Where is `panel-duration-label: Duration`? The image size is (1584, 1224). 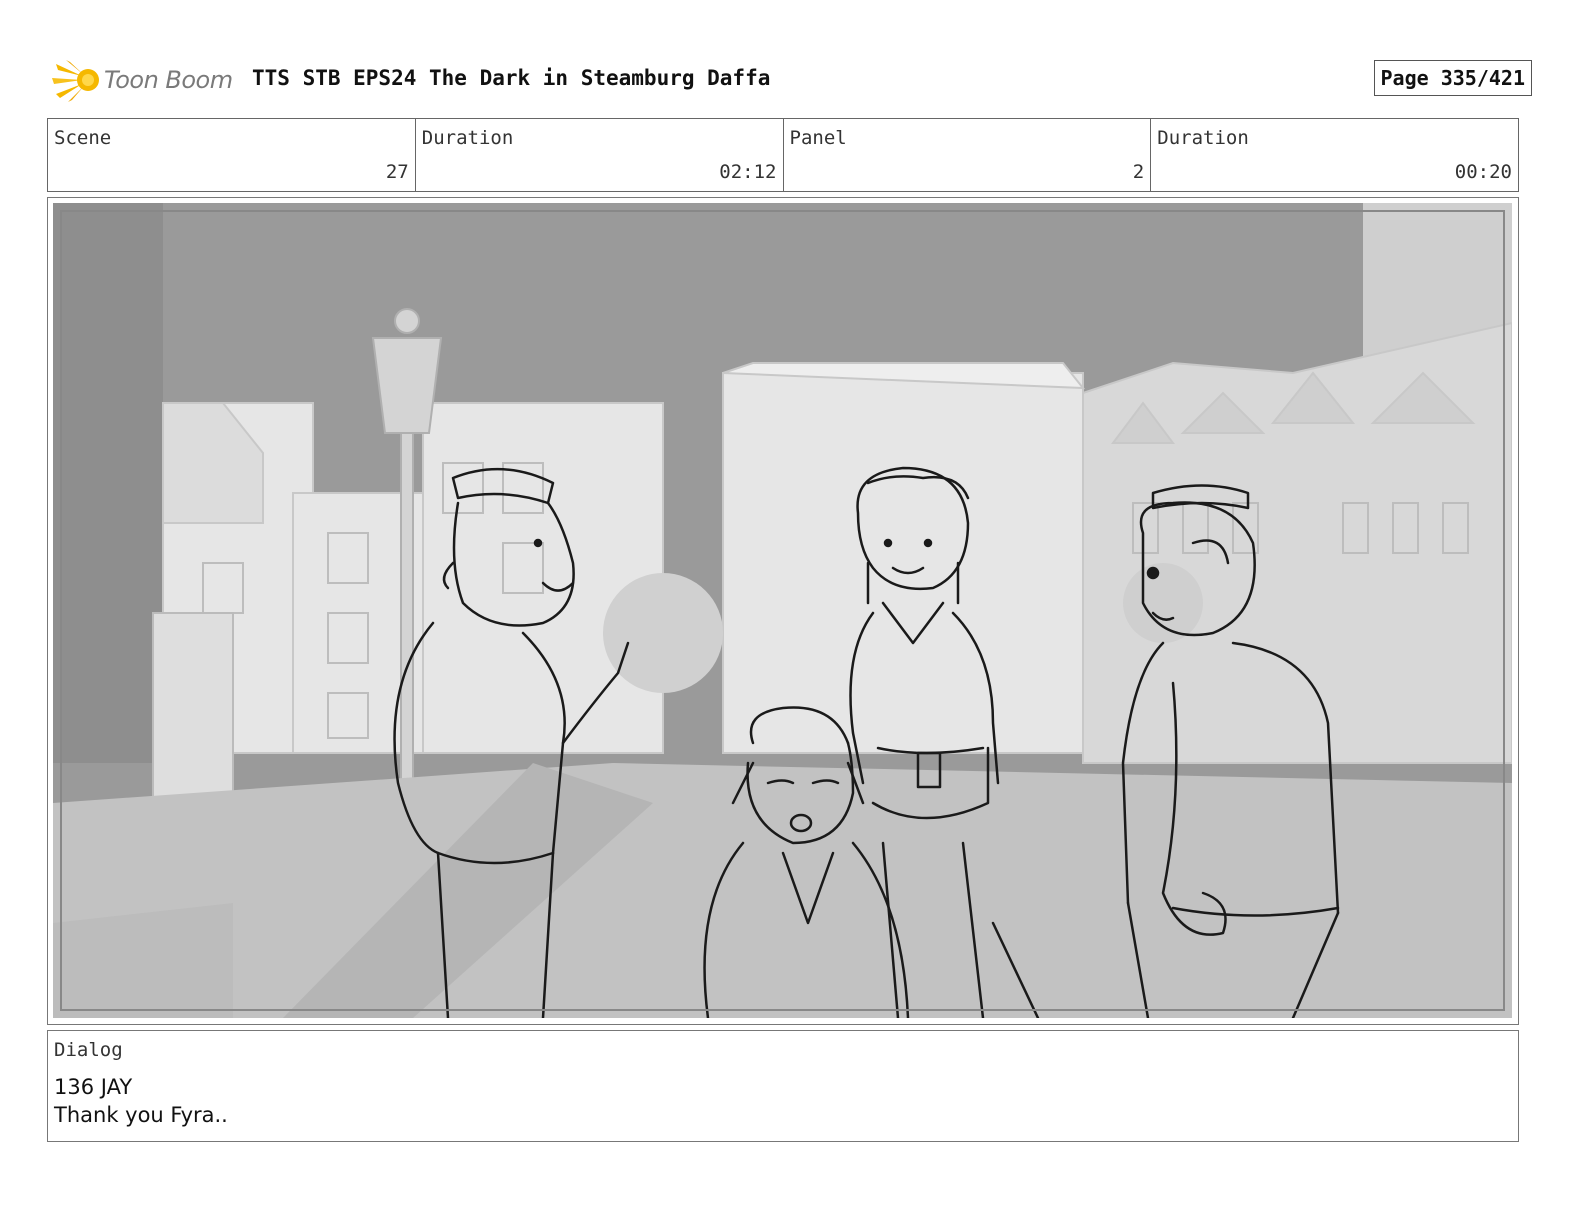 panel-duration-label: Duration is located at coordinates (1203, 138).